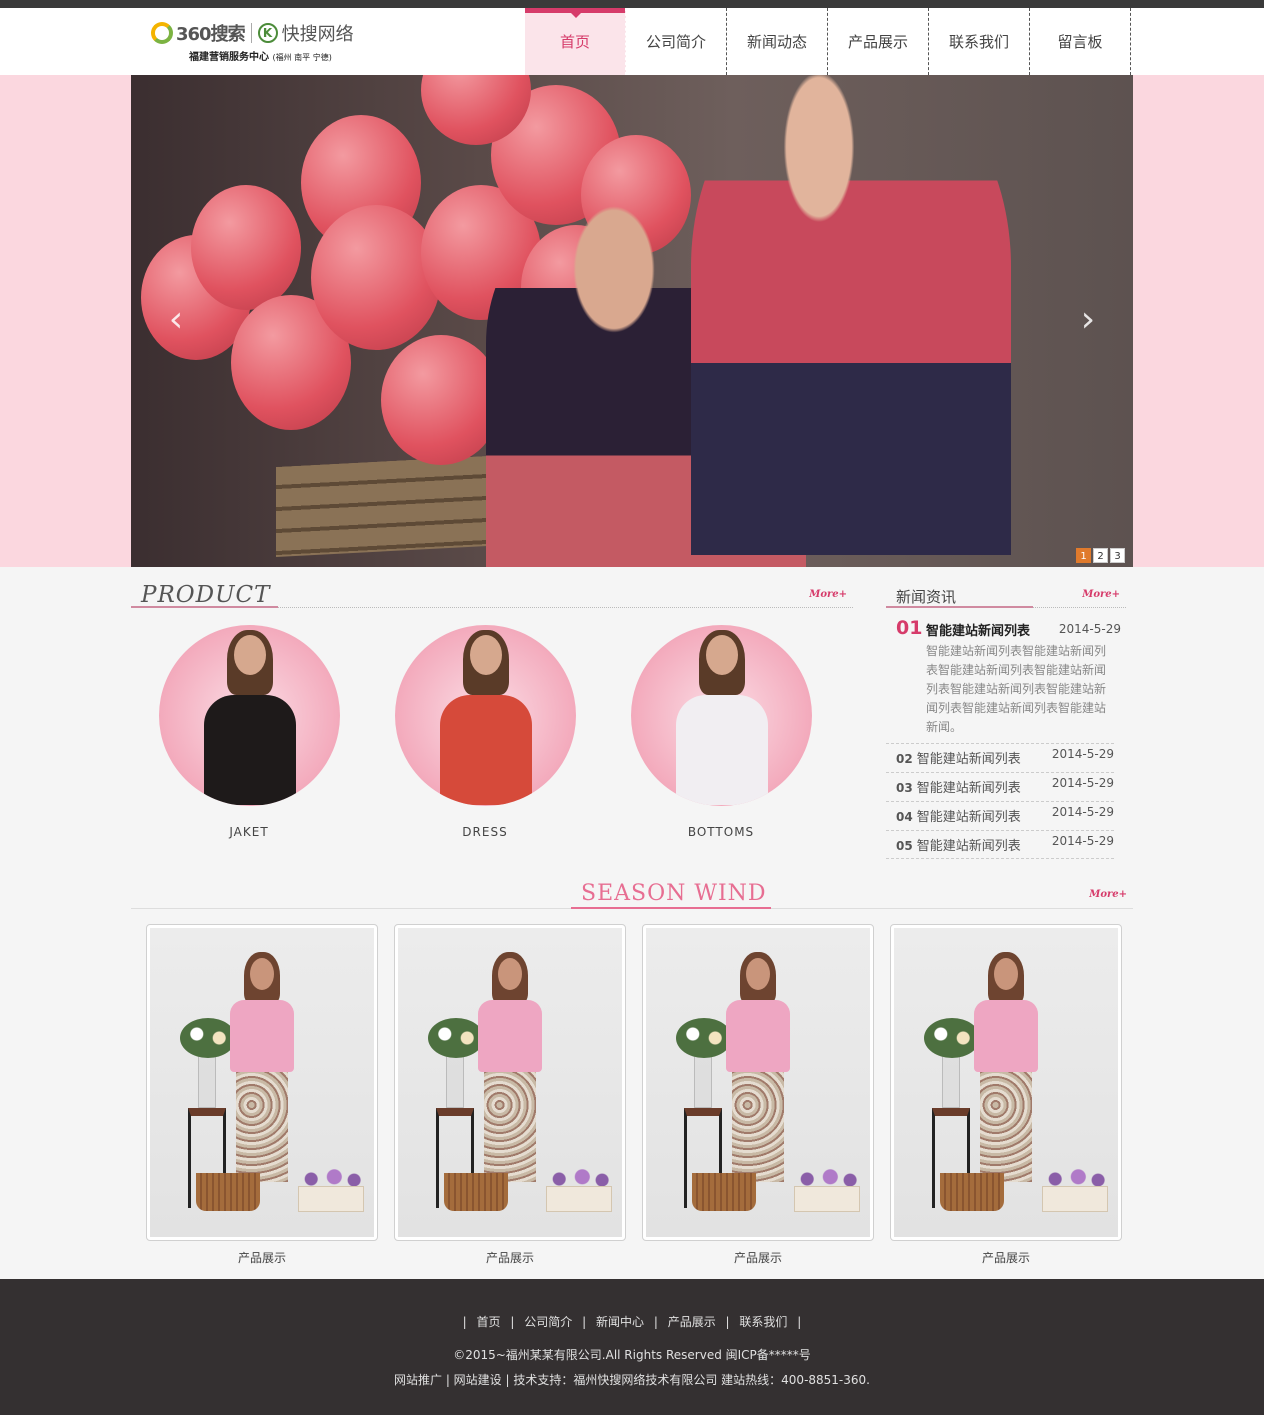 This screenshot has height=1415, width=1264. I want to click on news-item: 05 智能建站新闻列表 2014-5-29, so click(1000, 844).